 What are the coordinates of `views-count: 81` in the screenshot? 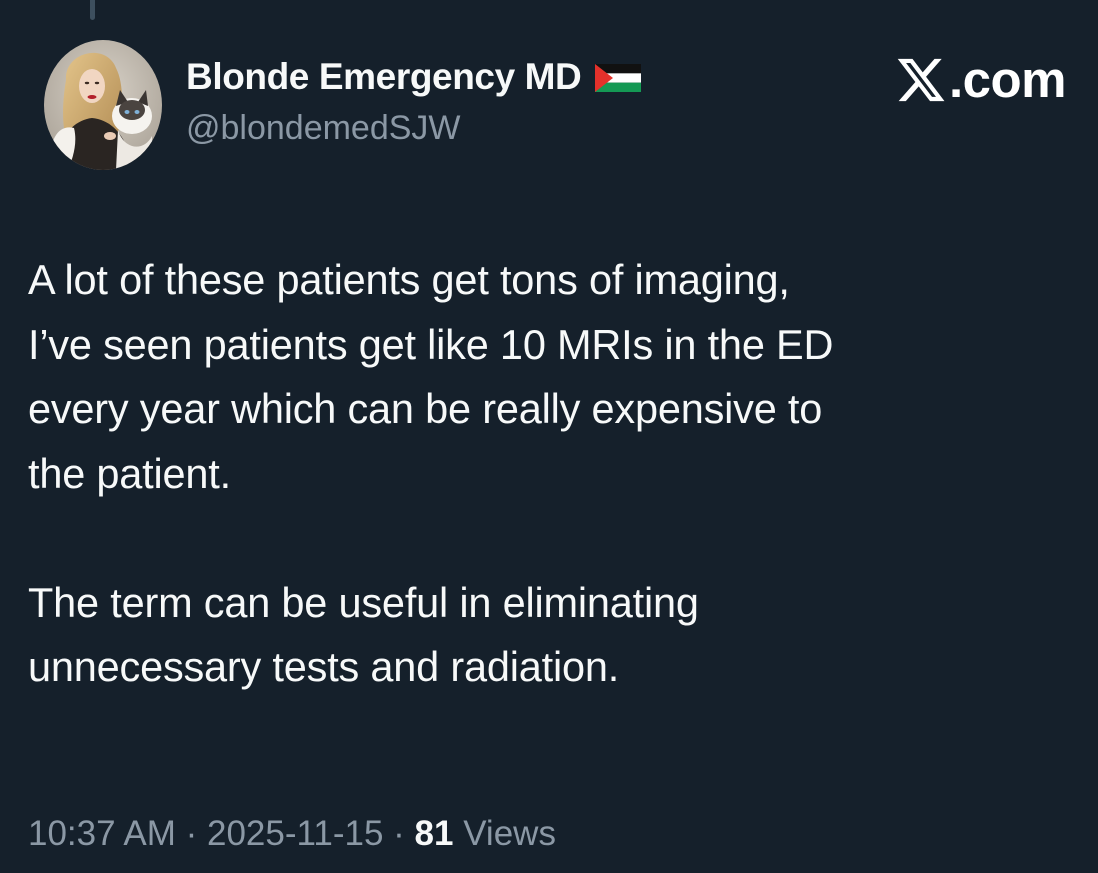 It's located at (434, 833).